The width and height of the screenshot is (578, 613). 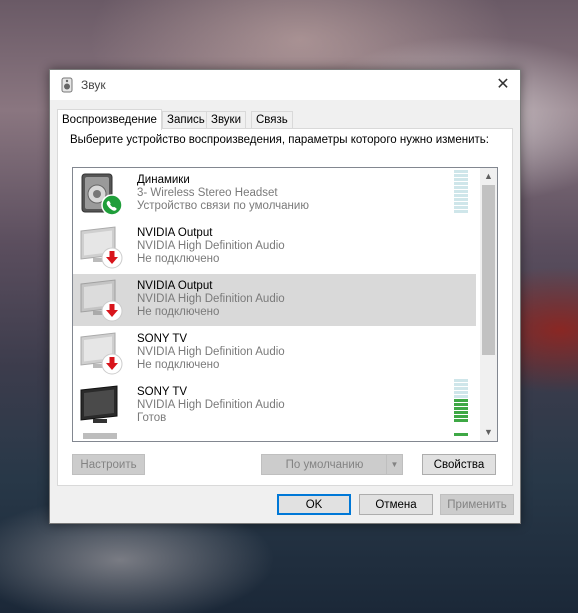 What do you see at coordinates (112, 205) in the screenshot?
I see `phone-badge-icon` at bounding box center [112, 205].